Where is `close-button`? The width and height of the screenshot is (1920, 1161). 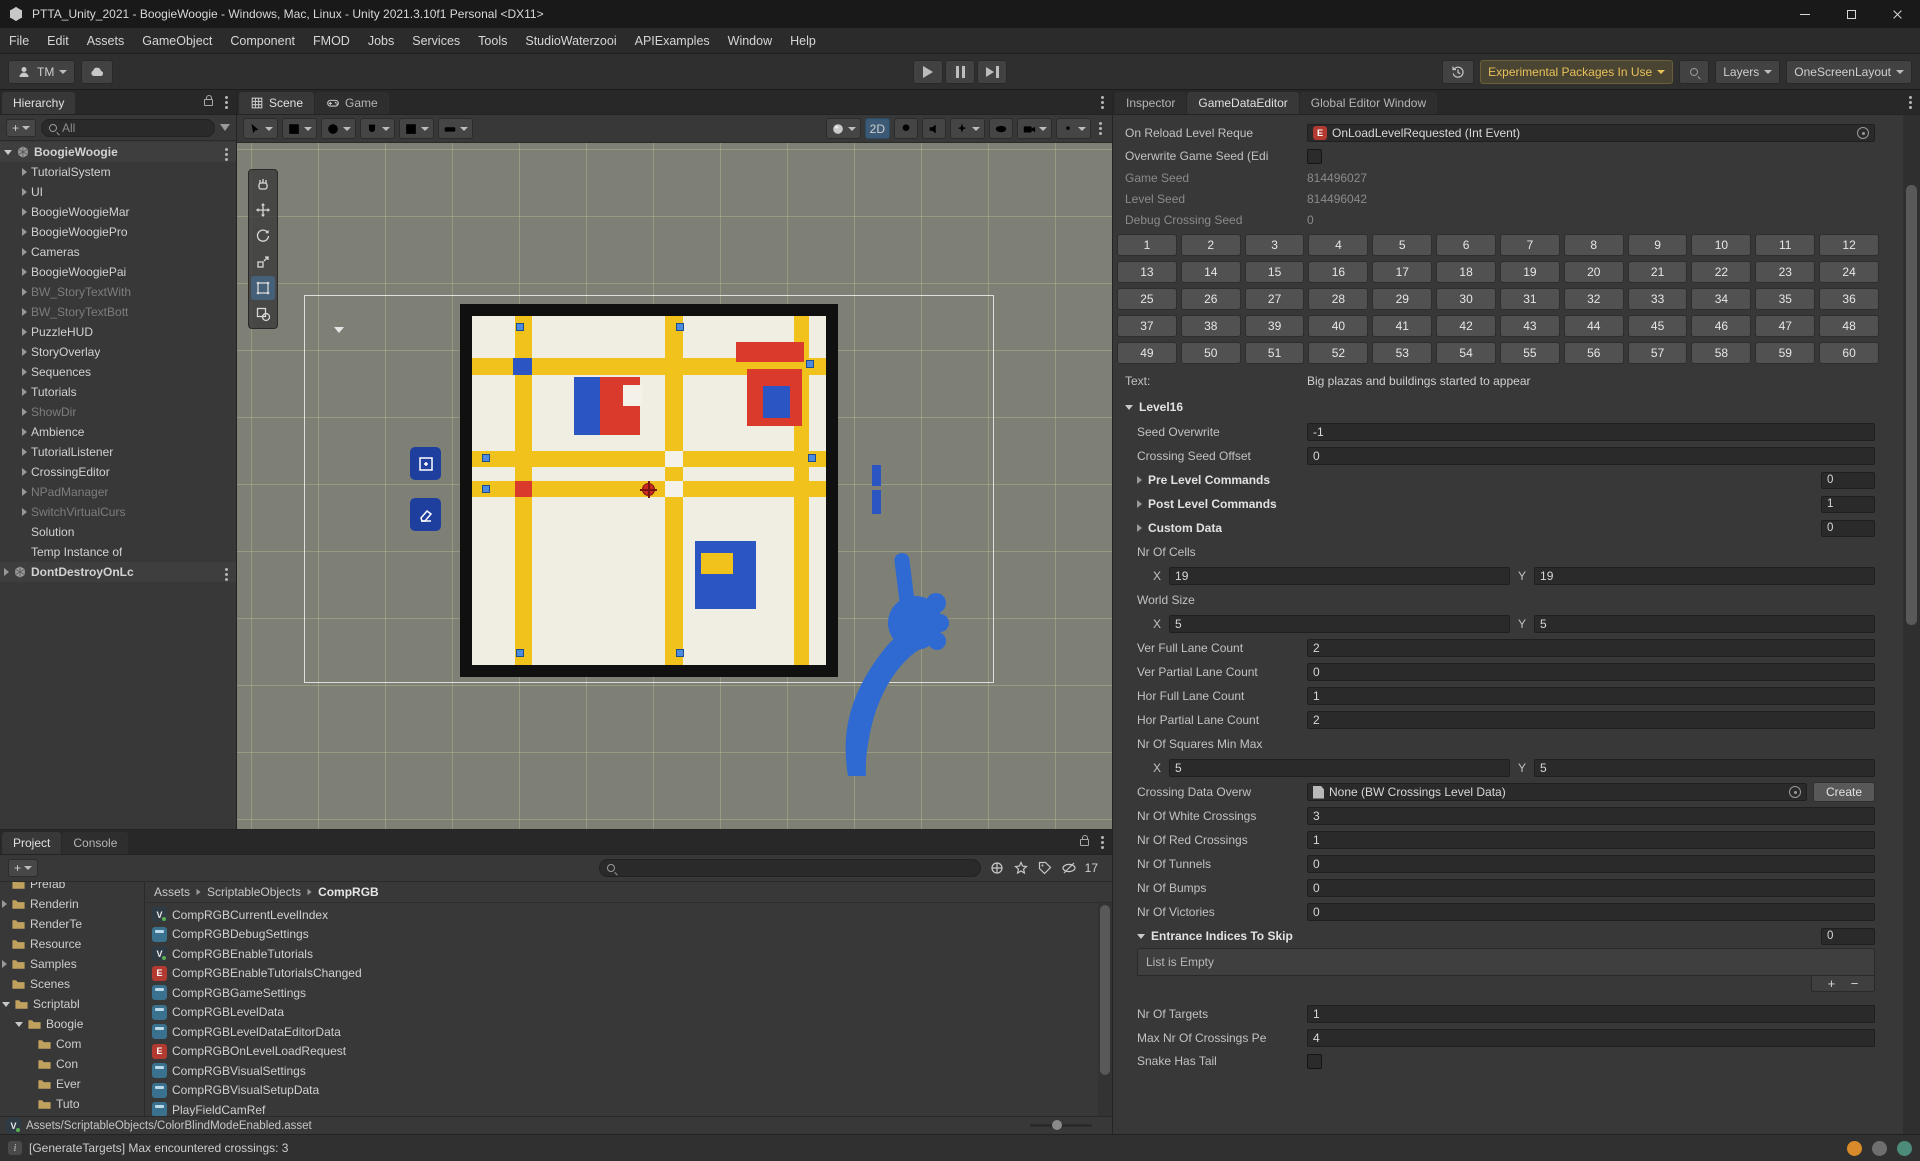 close-button is located at coordinates (1897, 14).